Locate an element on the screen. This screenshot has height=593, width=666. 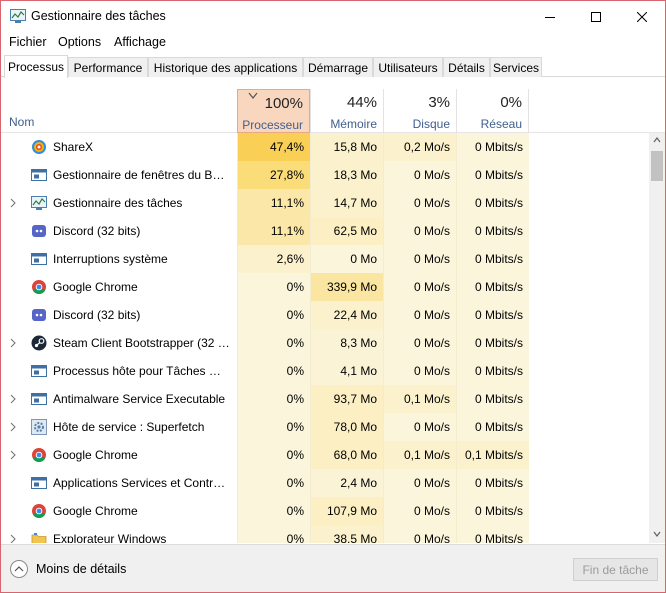
scroll-down-icon is located at coordinates (657, 534).